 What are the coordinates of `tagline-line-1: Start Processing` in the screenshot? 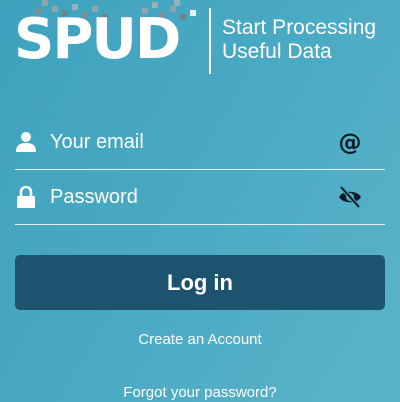 It's located at (299, 27).